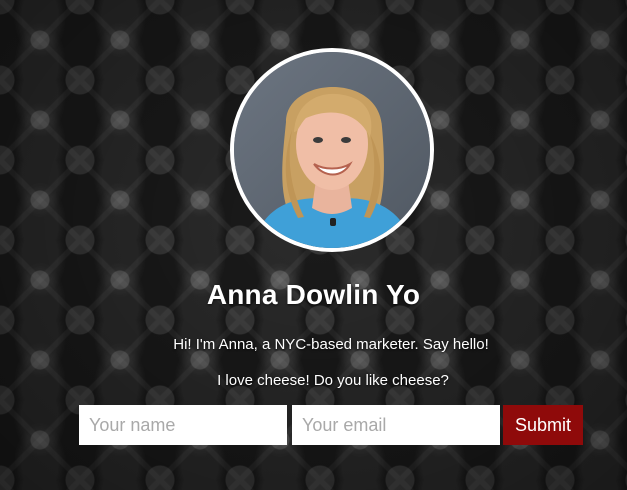  What do you see at coordinates (333, 380) in the screenshot?
I see `bio-line-2: I love cheese! Do you like cheese?` at bounding box center [333, 380].